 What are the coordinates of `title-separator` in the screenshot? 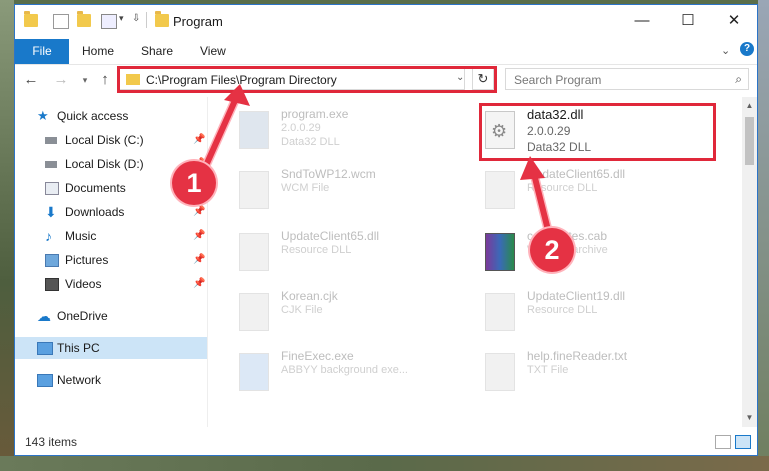 It's located at (146, 20).